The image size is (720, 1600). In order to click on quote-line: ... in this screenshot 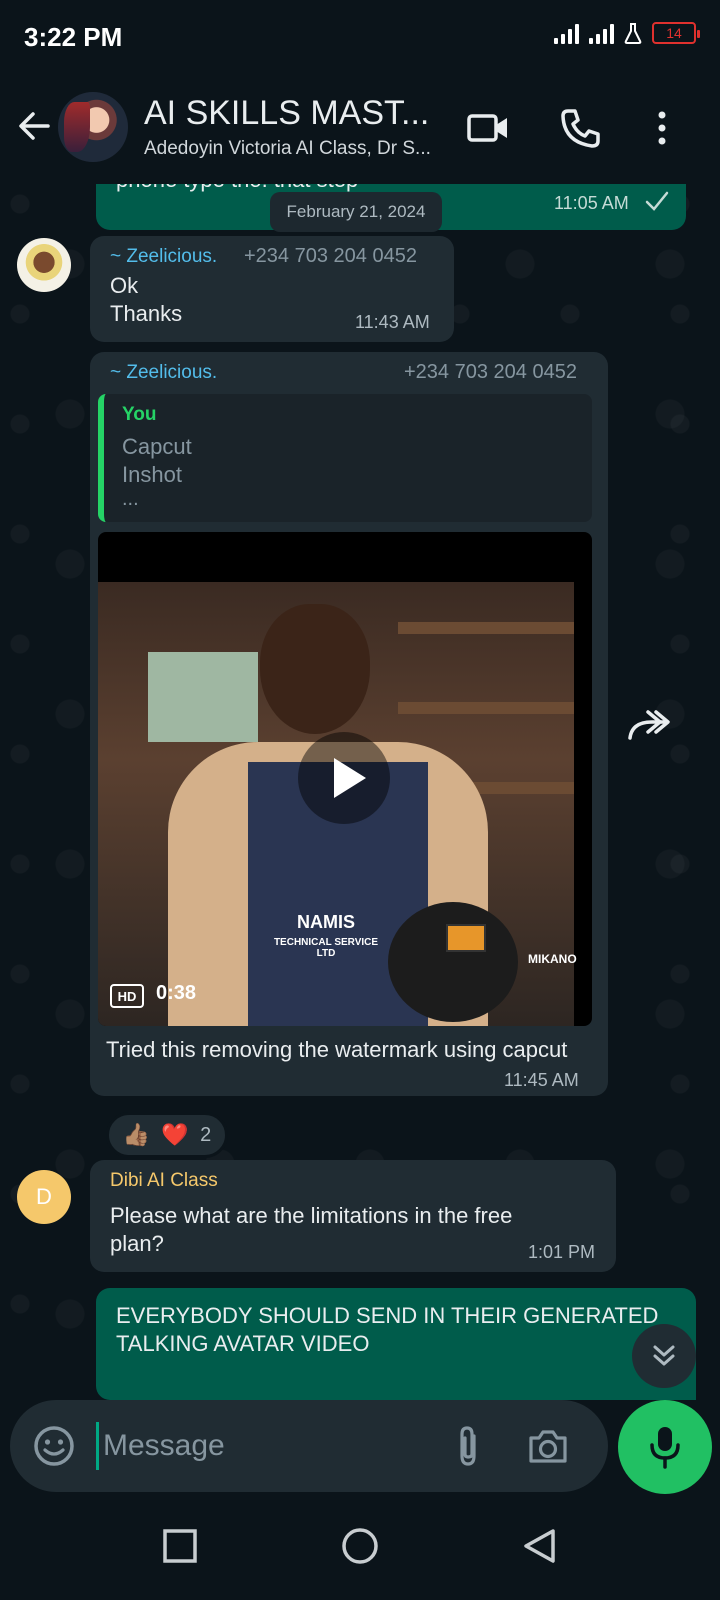, I will do `click(130, 499)`.